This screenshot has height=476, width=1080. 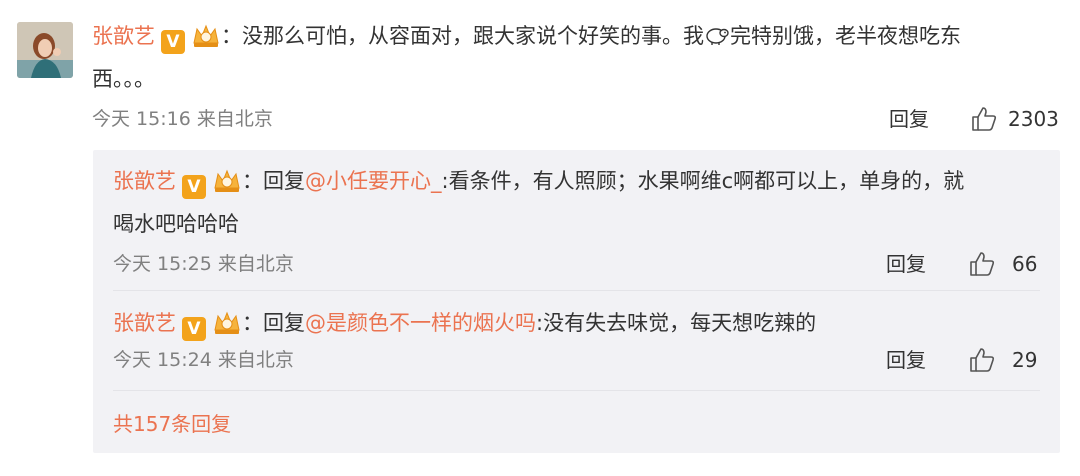 I want to click on reply-1-author: 张歆艺, so click(x=144, y=181).